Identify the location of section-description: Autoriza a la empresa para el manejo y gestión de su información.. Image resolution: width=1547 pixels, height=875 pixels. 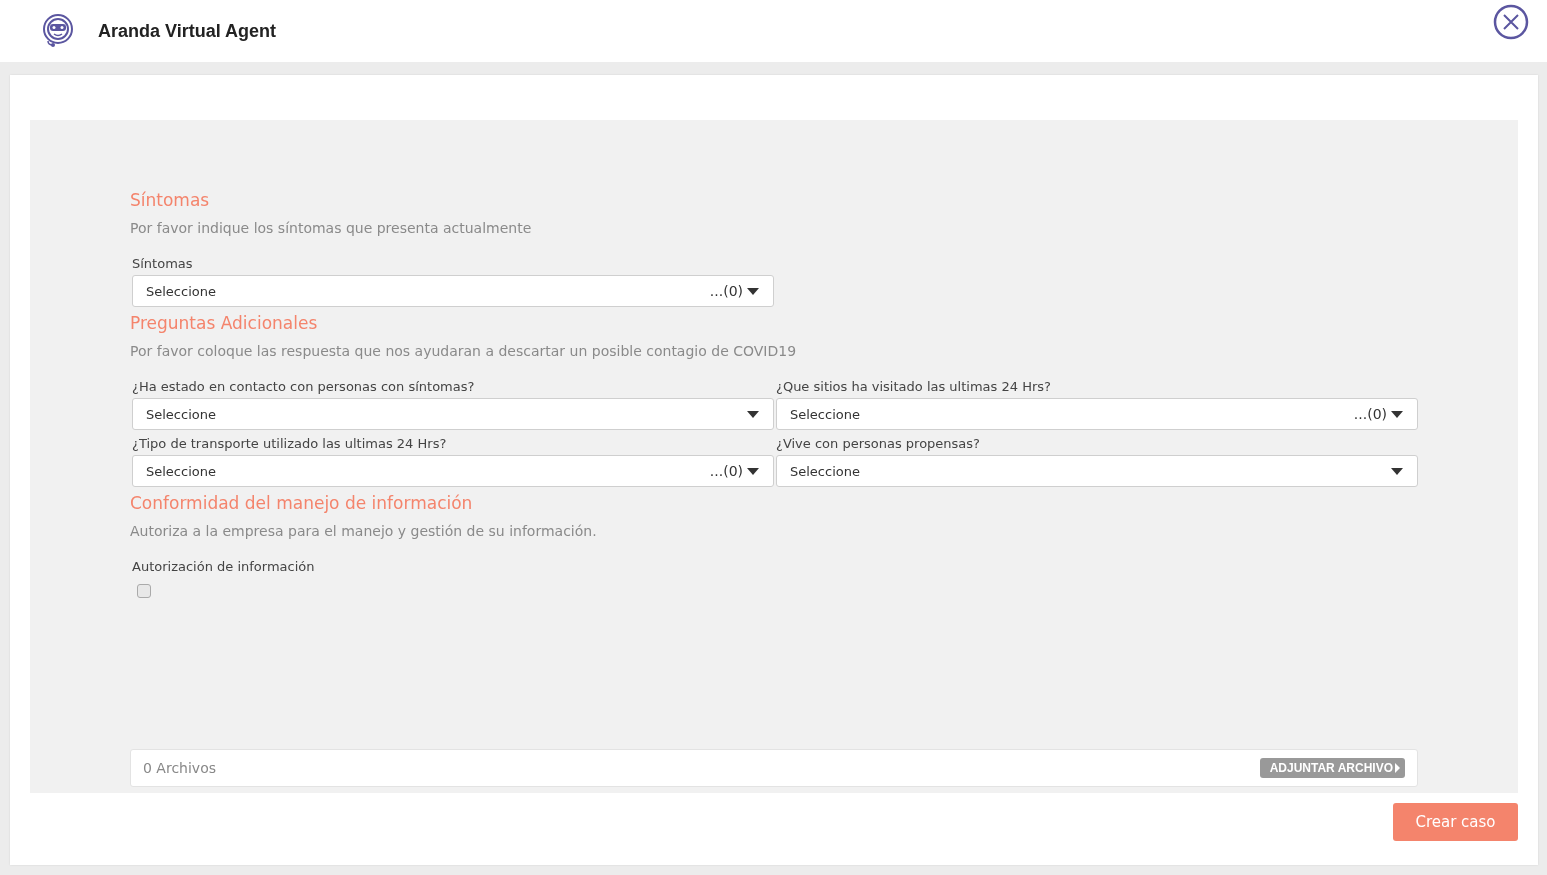
(364, 531).